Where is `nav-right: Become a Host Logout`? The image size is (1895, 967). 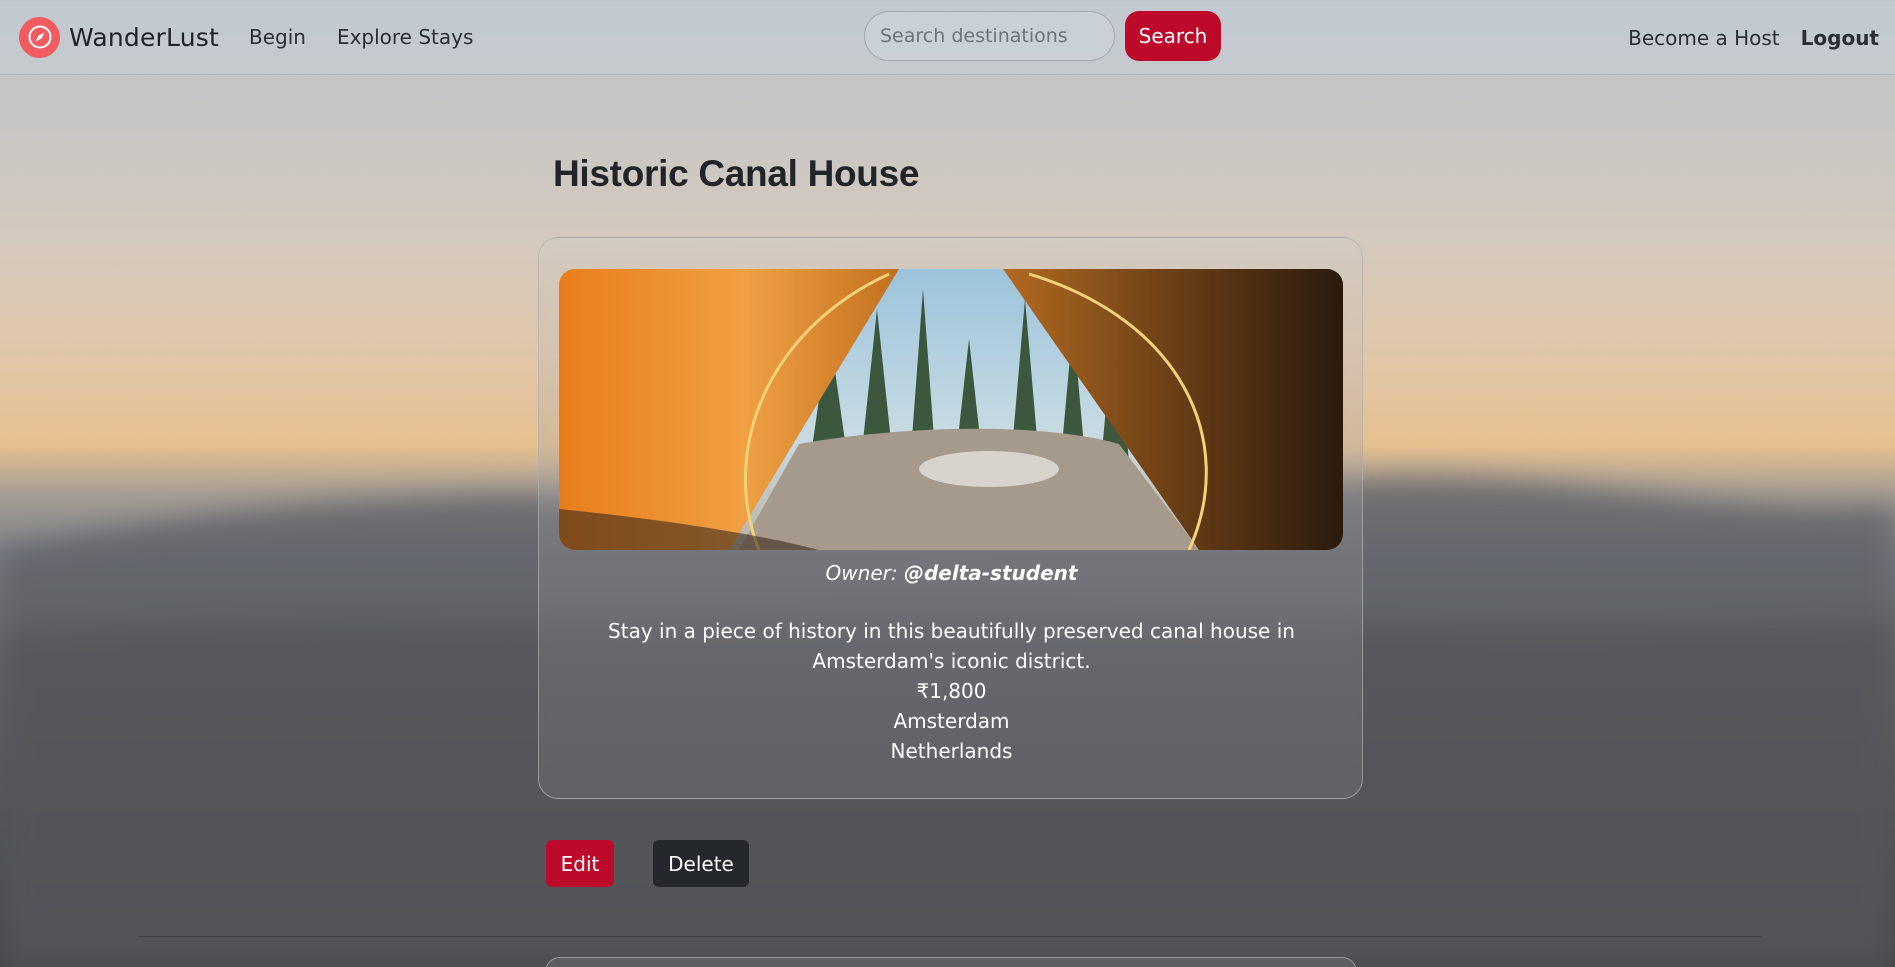
nav-right: Become a Host Logout is located at coordinates (1753, 37).